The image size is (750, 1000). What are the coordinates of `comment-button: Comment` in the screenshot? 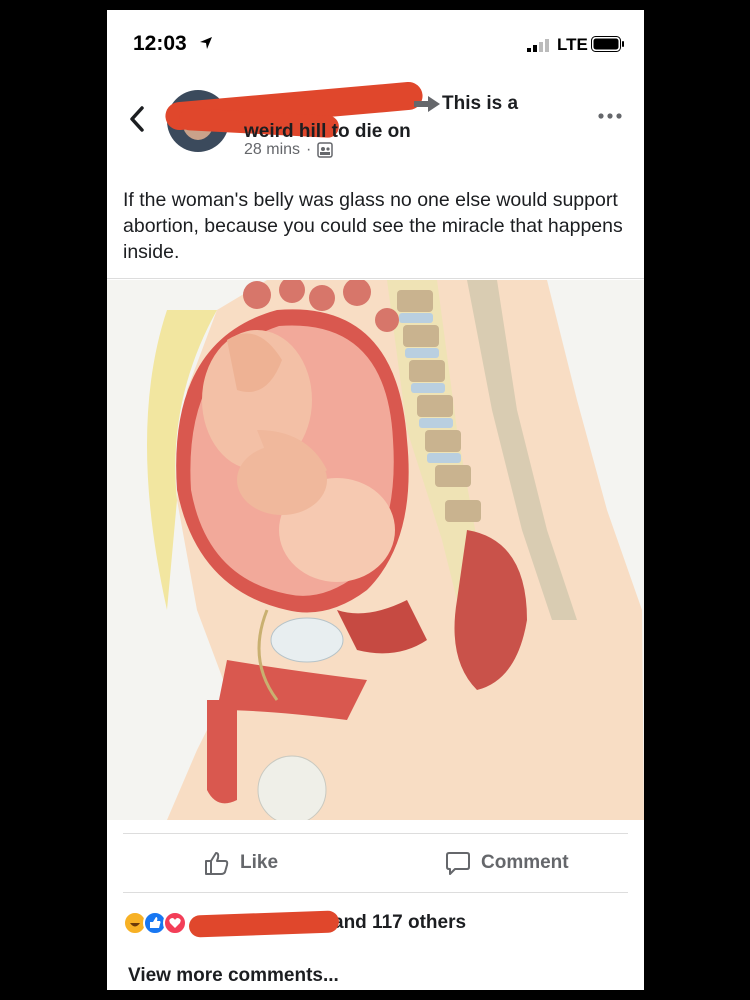 It's located at (507, 863).